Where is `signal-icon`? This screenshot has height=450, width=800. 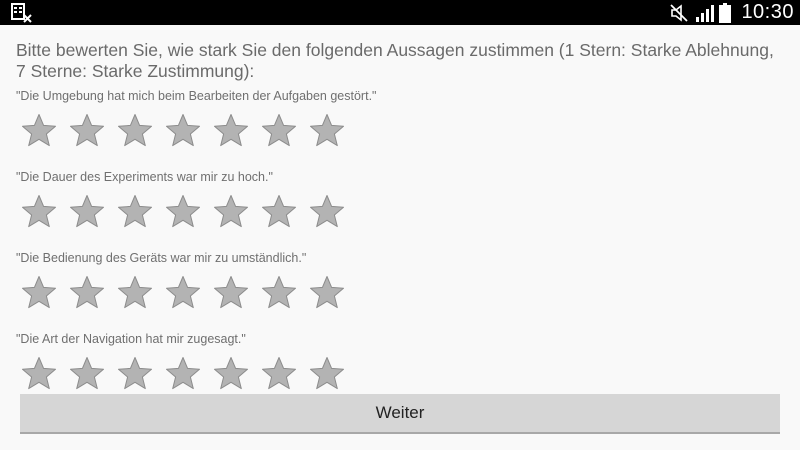
signal-icon is located at coordinates (705, 13).